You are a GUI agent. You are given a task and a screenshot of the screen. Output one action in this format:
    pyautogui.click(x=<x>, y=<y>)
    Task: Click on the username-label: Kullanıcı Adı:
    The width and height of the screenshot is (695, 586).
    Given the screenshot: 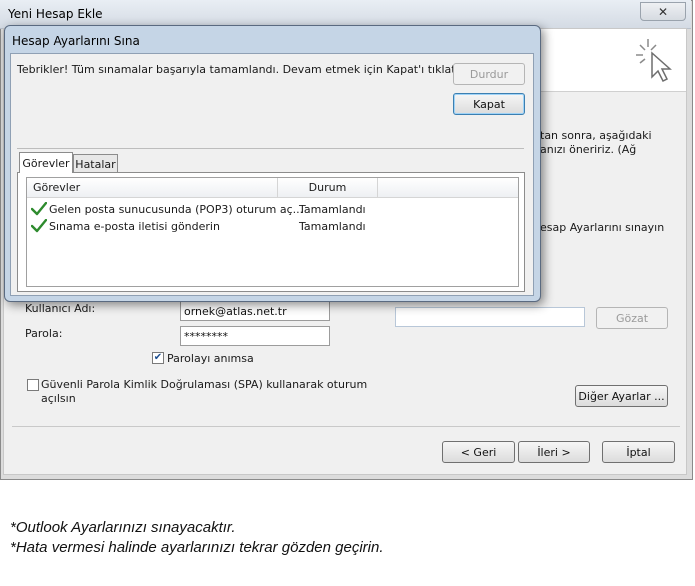 What is the action you would take?
    pyautogui.click(x=60, y=308)
    